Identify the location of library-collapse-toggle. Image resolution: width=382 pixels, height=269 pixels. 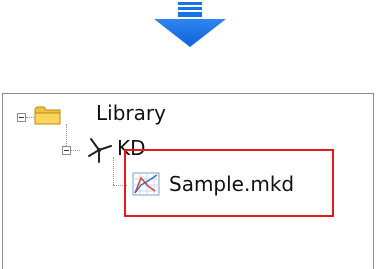
(21, 117).